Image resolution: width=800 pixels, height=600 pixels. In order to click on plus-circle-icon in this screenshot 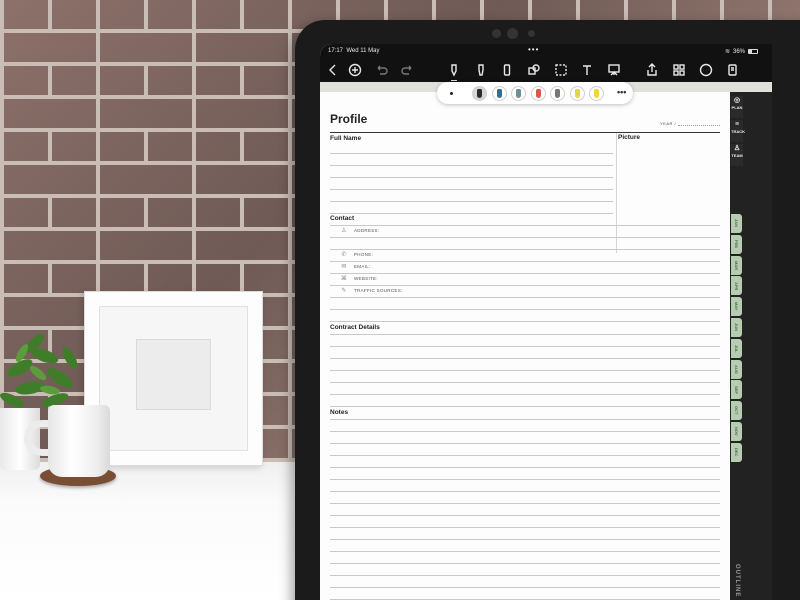, I will do `click(355, 70)`.